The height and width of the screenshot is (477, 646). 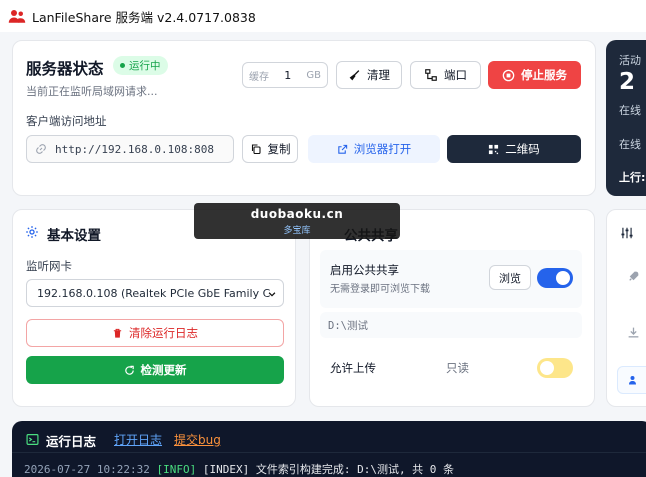 What do you see at coordinates (287, 75) in the screenshot?
I see `cache-value: 1` at bounding box center [287, 75].